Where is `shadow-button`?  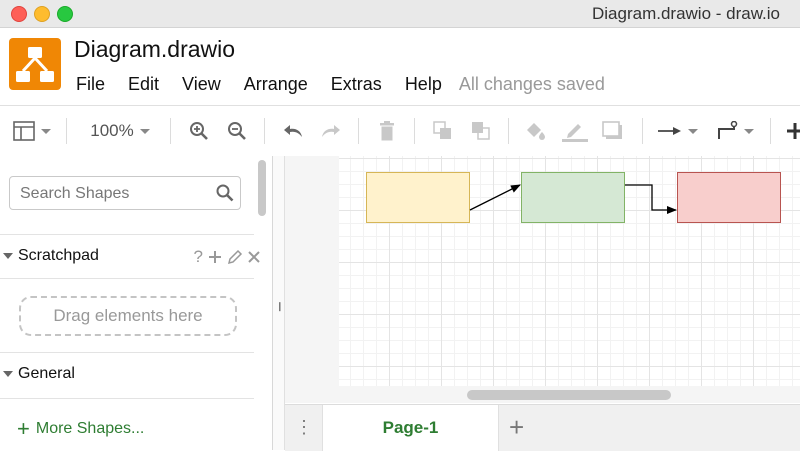
shadow-button is located at coordinates (613, 131).